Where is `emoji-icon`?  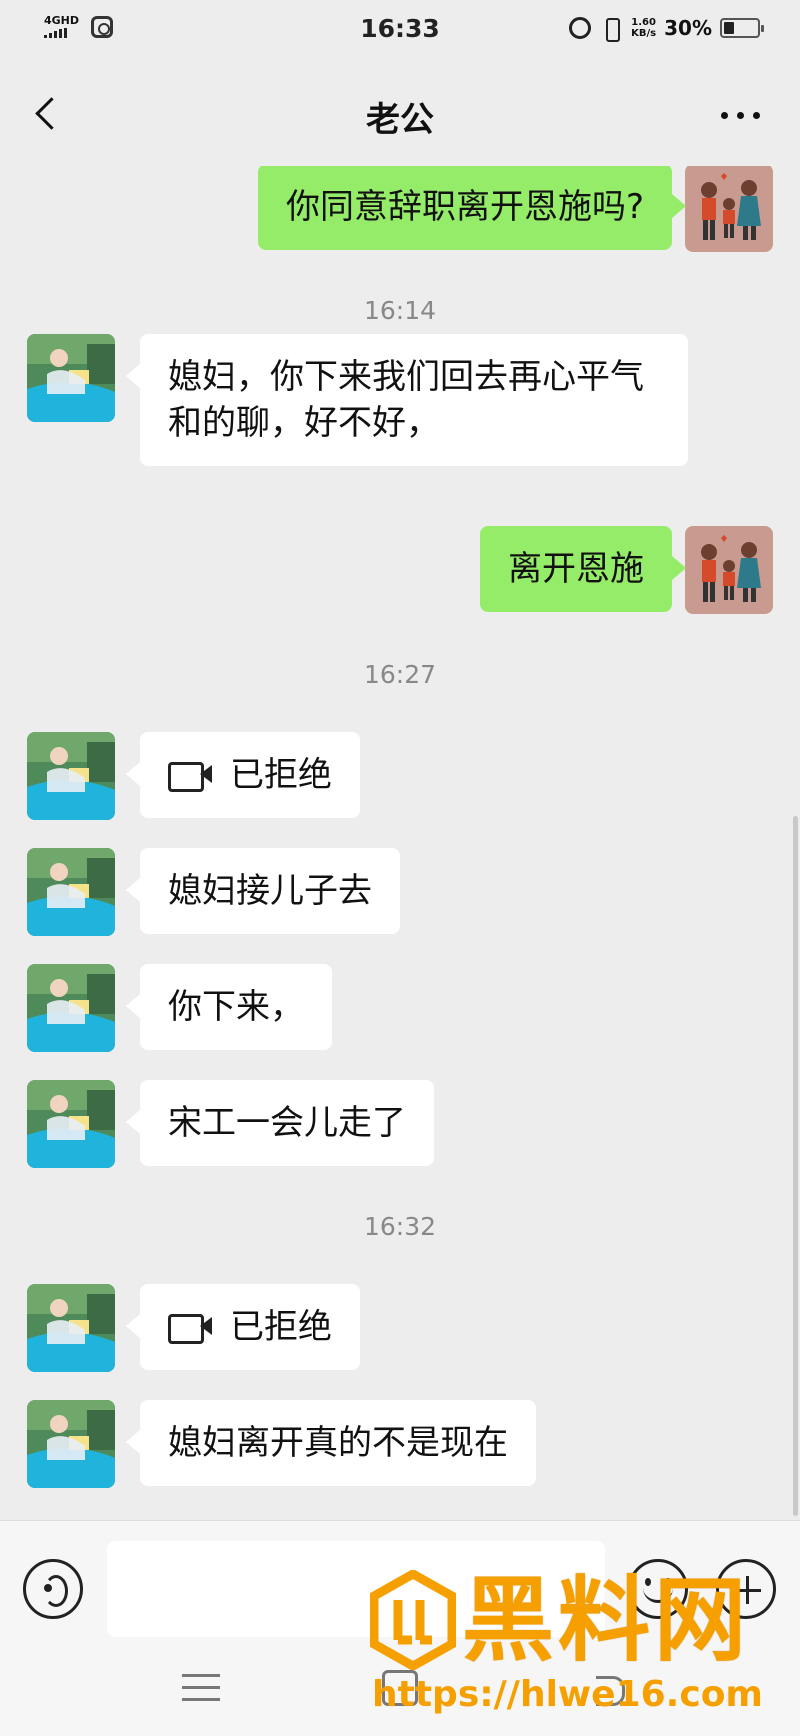
emoji-icon is located at coordinates (658, 1589).